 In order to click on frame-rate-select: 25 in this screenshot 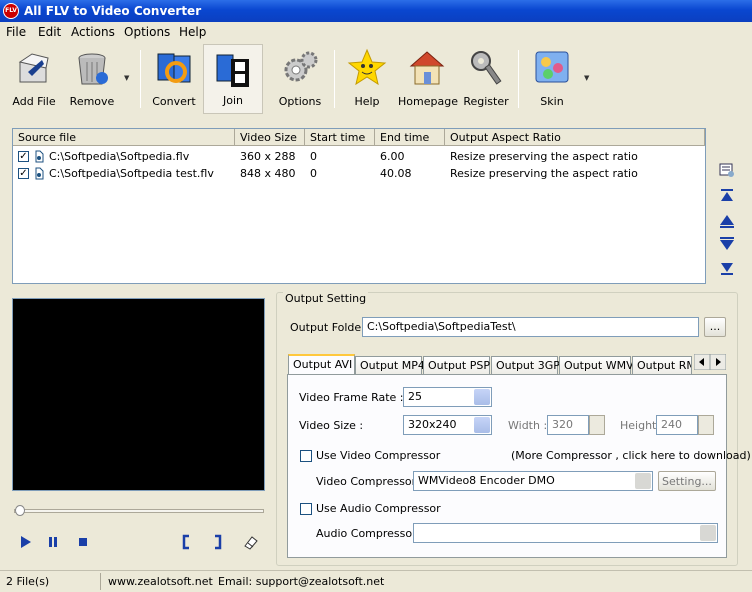, I will do `click(447, 397)`.